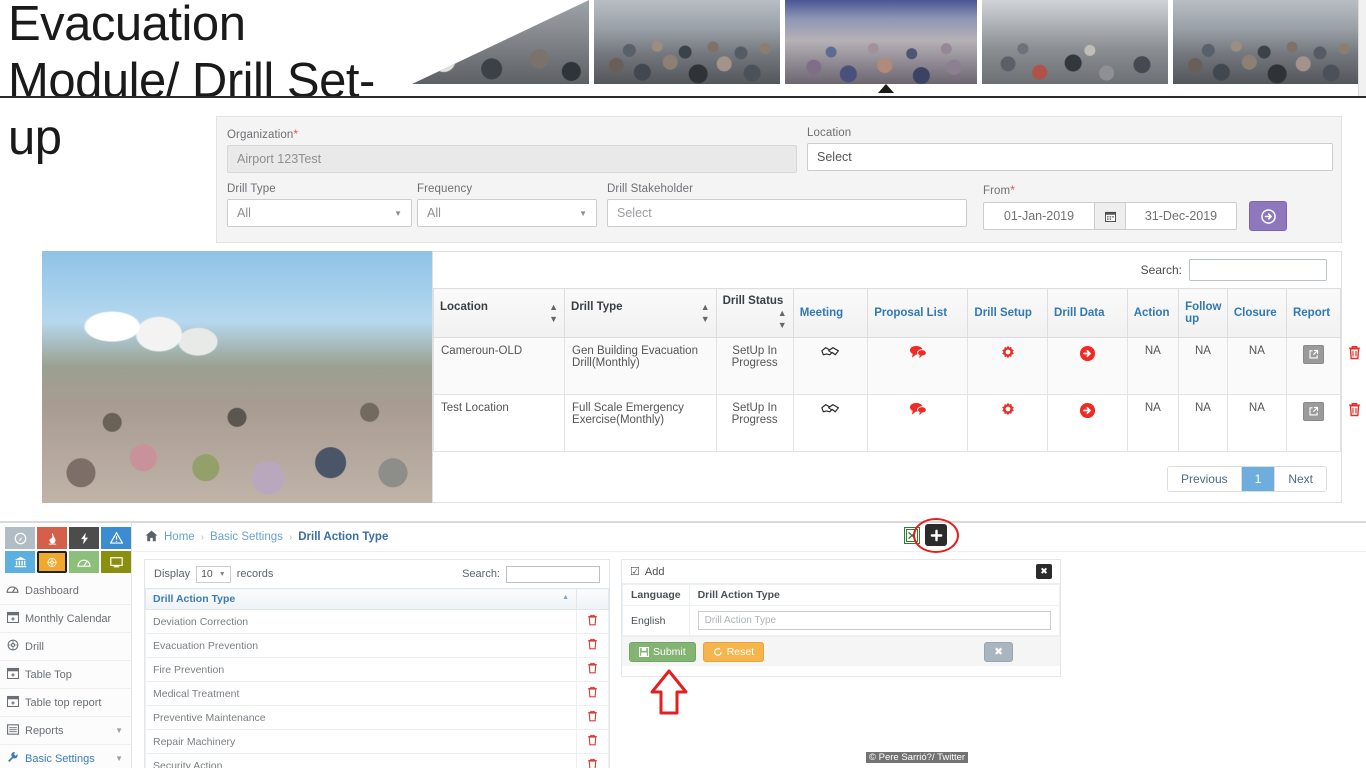 Image resolution: width=1366 pixels, height=768 pixels. What do you see at coordinates (377, 669) in the screenshot?
I see `list-item: Fire Prevention` at bounding box center [377, 669].